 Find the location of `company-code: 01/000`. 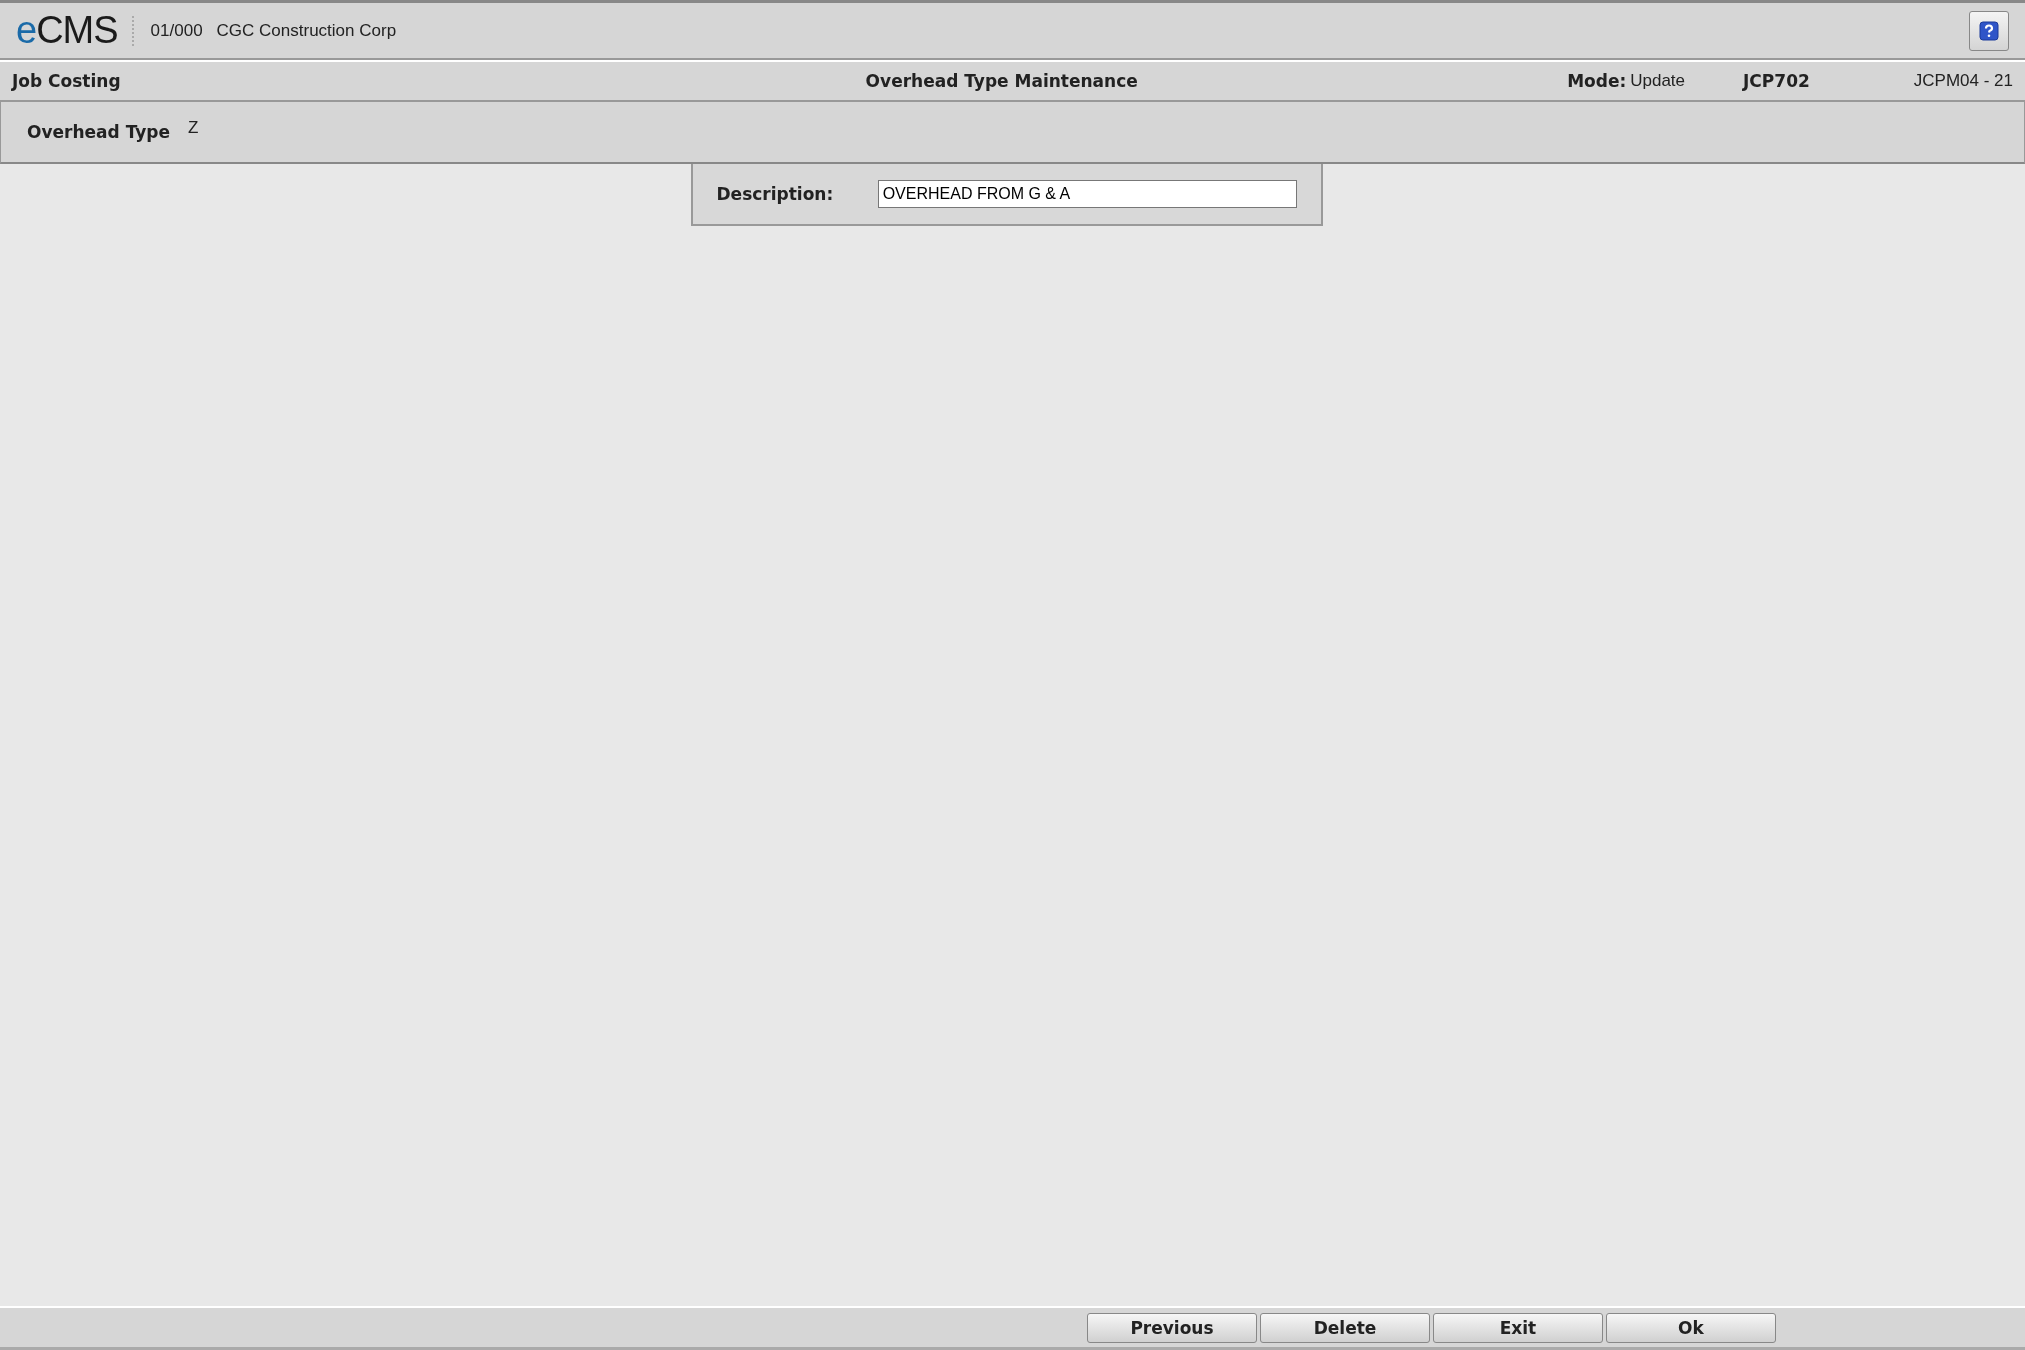

company-code: 01/000 is located at coordinates (176, 30).